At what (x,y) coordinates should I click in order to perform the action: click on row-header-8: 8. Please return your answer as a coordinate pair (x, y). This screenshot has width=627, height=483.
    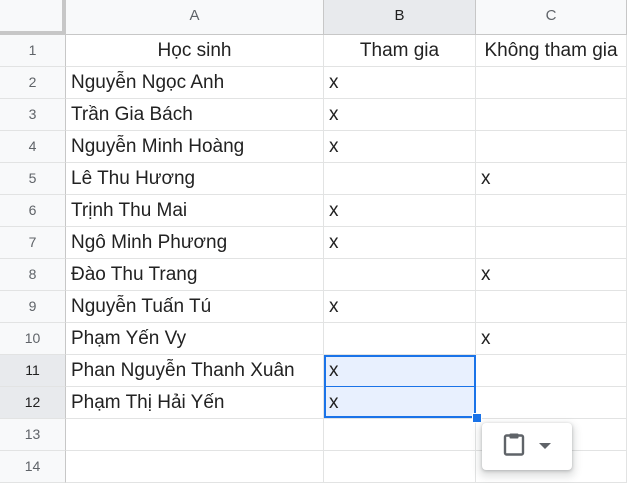
    Looking at the image, I should click on (33, 275).